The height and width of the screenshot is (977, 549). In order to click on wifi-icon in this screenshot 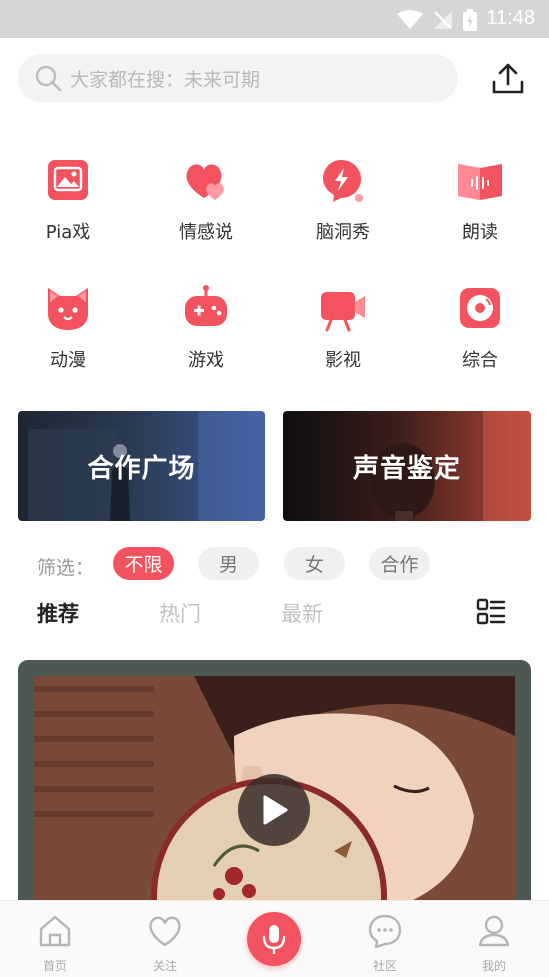, I will do `click(410, 19)`.